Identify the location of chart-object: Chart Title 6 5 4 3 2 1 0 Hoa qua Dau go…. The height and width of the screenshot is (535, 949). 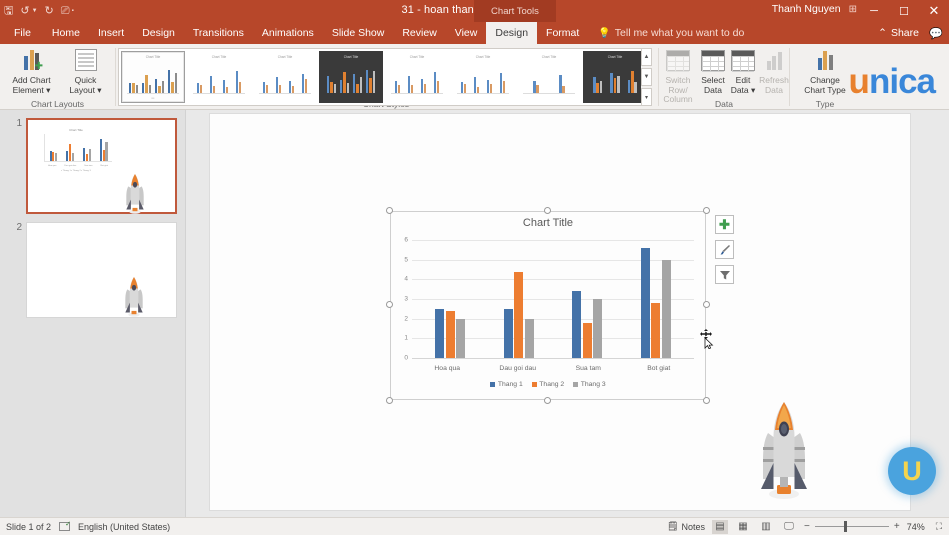
(560, 305).